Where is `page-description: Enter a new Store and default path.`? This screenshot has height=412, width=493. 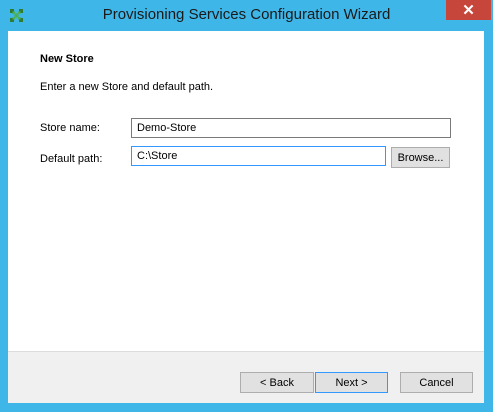
page-description: Enter a new Store and default path. is located at coordinates (127, 87).